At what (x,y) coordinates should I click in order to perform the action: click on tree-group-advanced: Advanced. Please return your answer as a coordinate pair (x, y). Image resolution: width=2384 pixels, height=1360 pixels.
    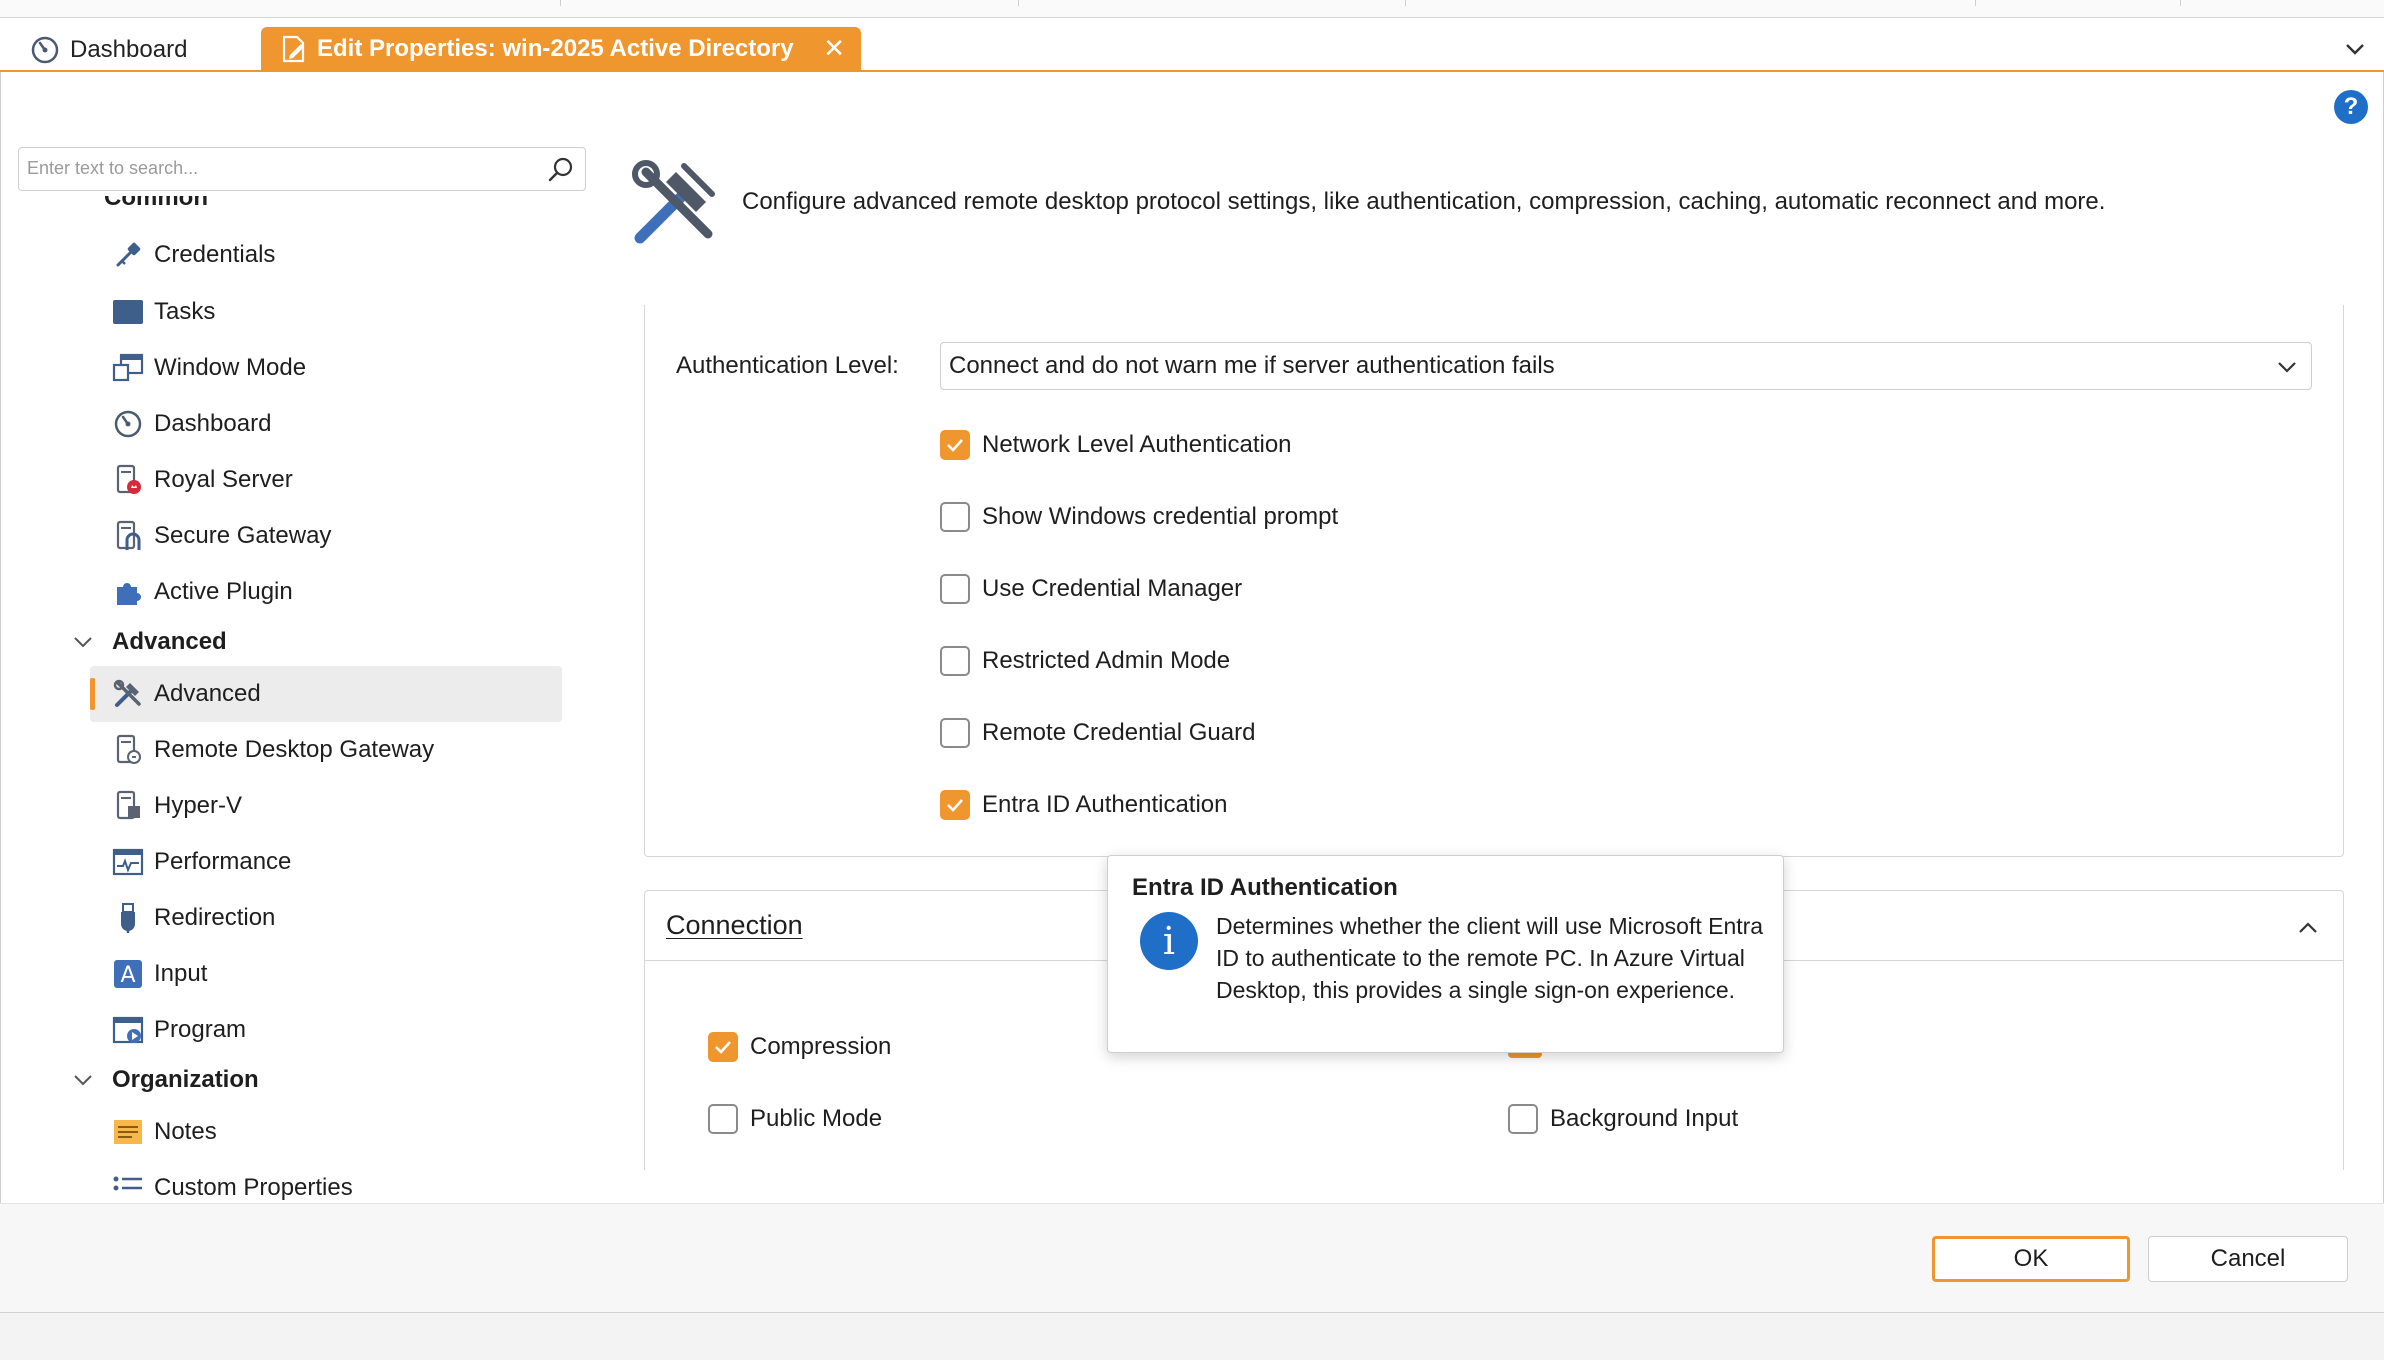
    Looking at the image, I should click on (149, 642).